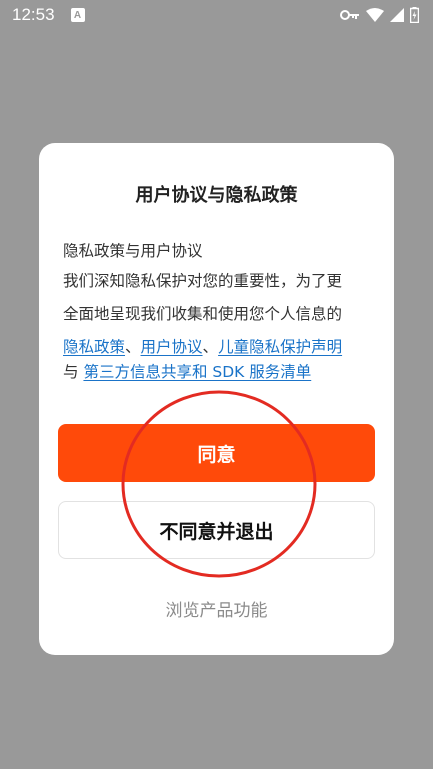 The width and height of the screenshot is (433, 769). I want to click on privacy-policy-link: 隐私政策, so click(94, 347).